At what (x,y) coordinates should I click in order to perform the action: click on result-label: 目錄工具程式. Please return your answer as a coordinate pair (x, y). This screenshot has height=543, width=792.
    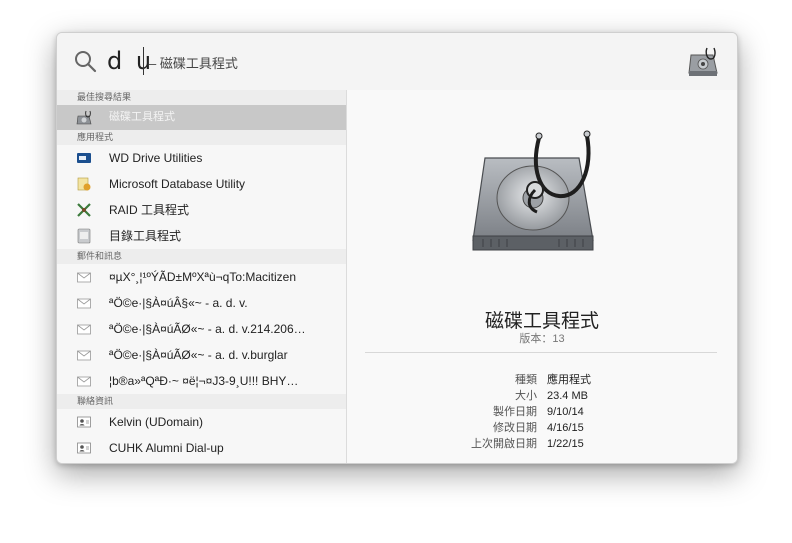
    Looking at the image, I should click on (145, 236).